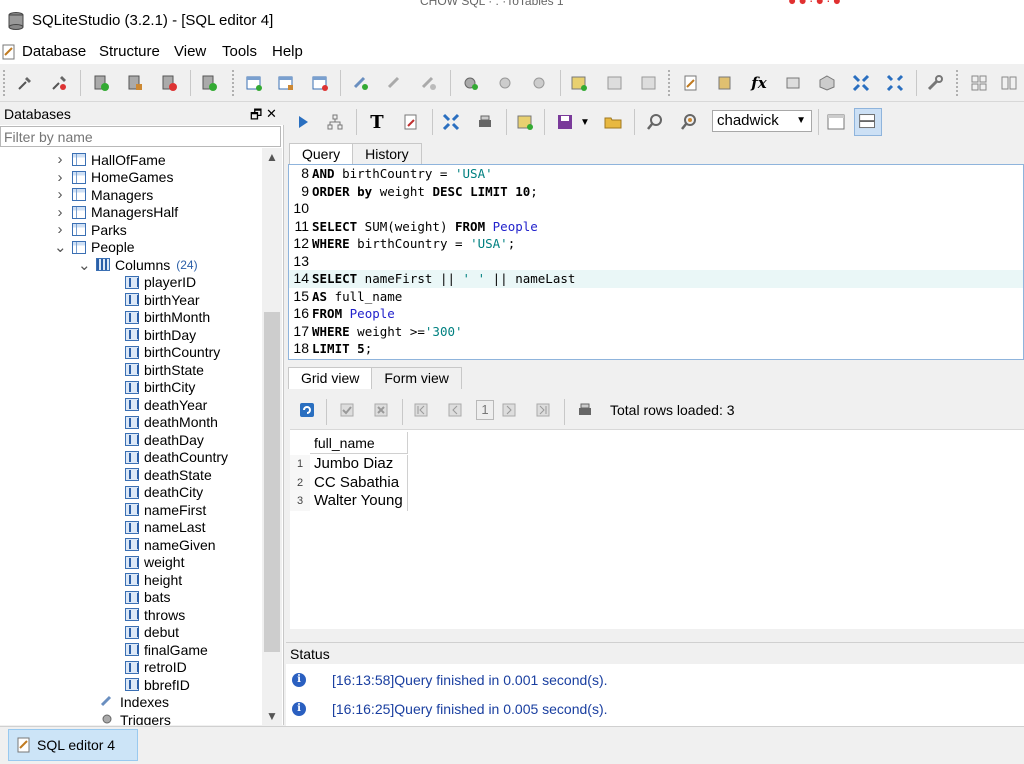 The width and height of the screenshot is (1024, 764). I want to click on tree-column-item: birthMonth, so click(167, 318).